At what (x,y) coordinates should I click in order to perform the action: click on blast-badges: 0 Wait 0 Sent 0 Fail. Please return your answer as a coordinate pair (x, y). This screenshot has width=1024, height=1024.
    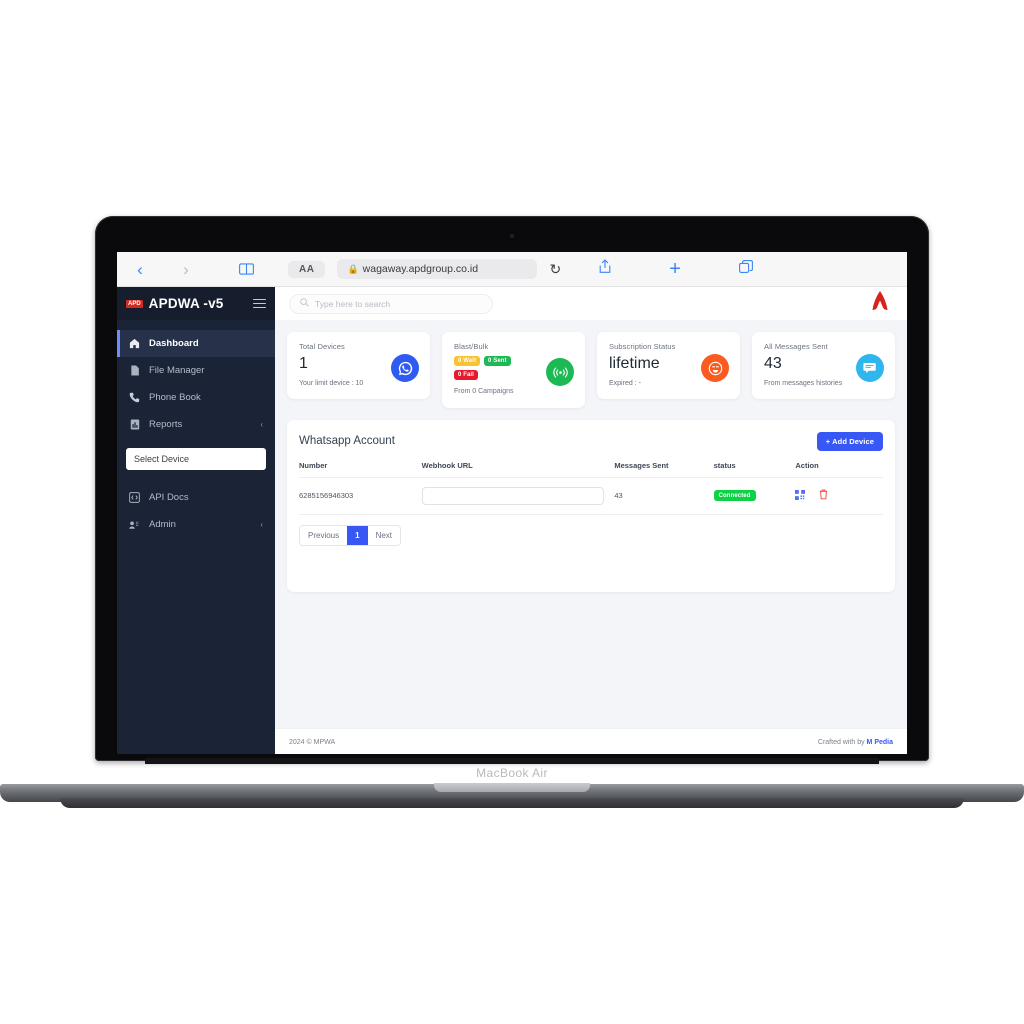
    Looking at the image, I should click on (488, 368).